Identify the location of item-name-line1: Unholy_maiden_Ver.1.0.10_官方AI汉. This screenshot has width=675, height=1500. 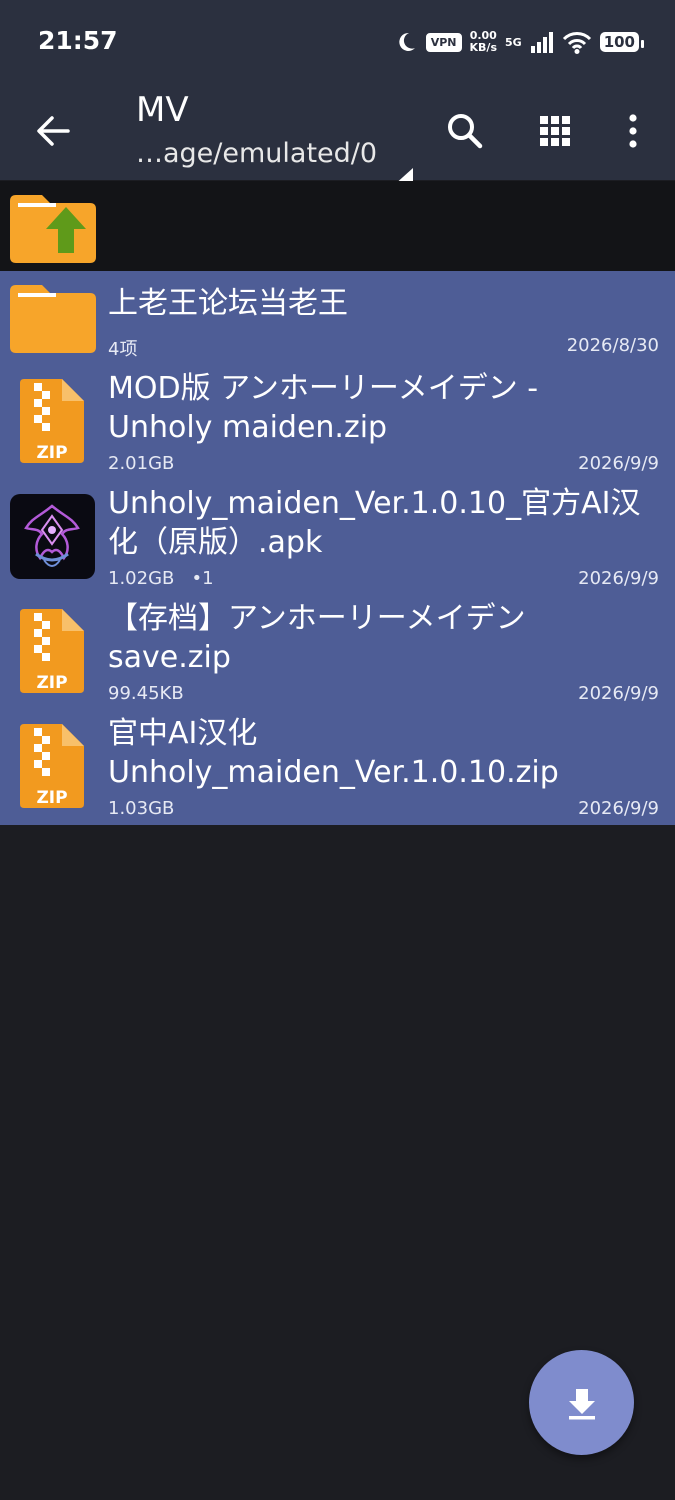
(374, 503).